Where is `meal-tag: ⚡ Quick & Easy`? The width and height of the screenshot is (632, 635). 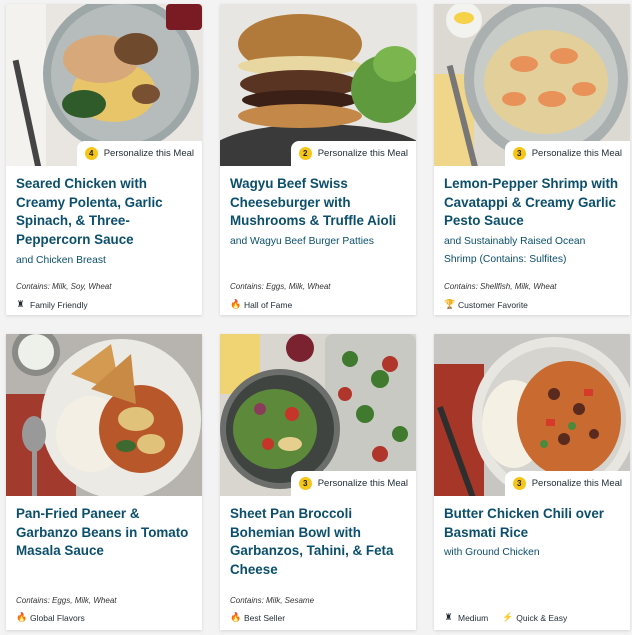
meal-tag: ⚡ Quick & Easy is located at coordinates (534, 617).